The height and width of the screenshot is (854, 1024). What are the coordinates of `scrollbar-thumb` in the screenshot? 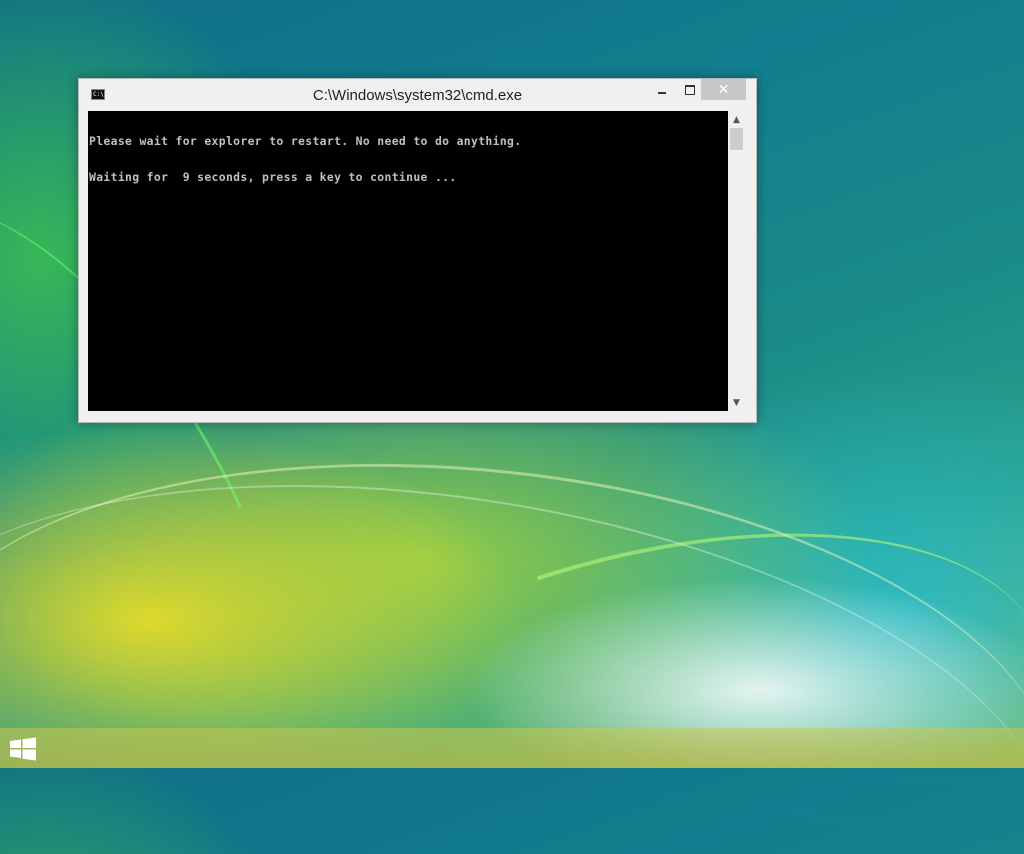 It's located at (736, 139).